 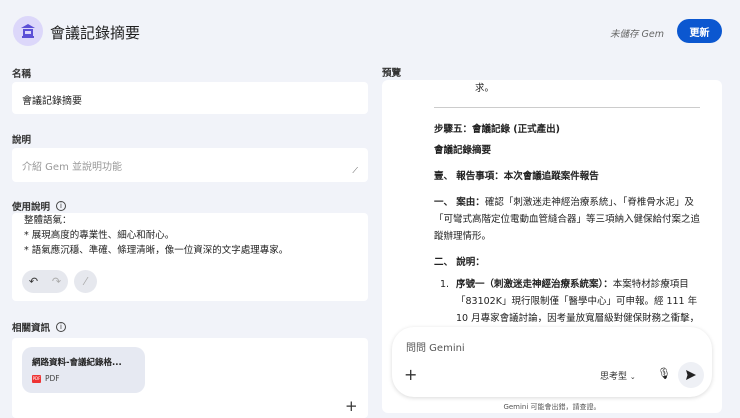 What do you see at coordinates (435, 346) in the screenshot?
I see `chat-input-placeholder: 問問 Gemini` at bounding box center [435, 346].